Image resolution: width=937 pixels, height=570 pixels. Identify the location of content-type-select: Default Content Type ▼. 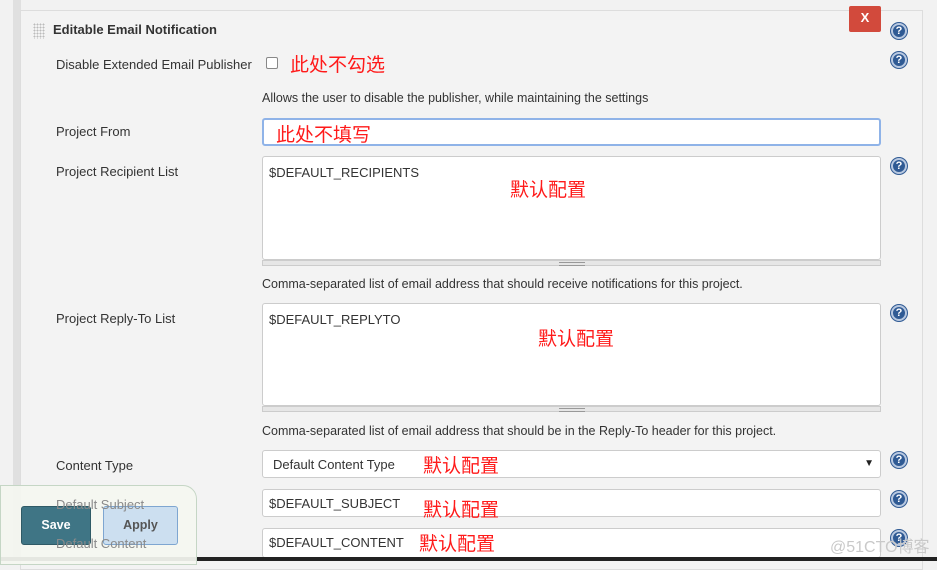
(571, 464).